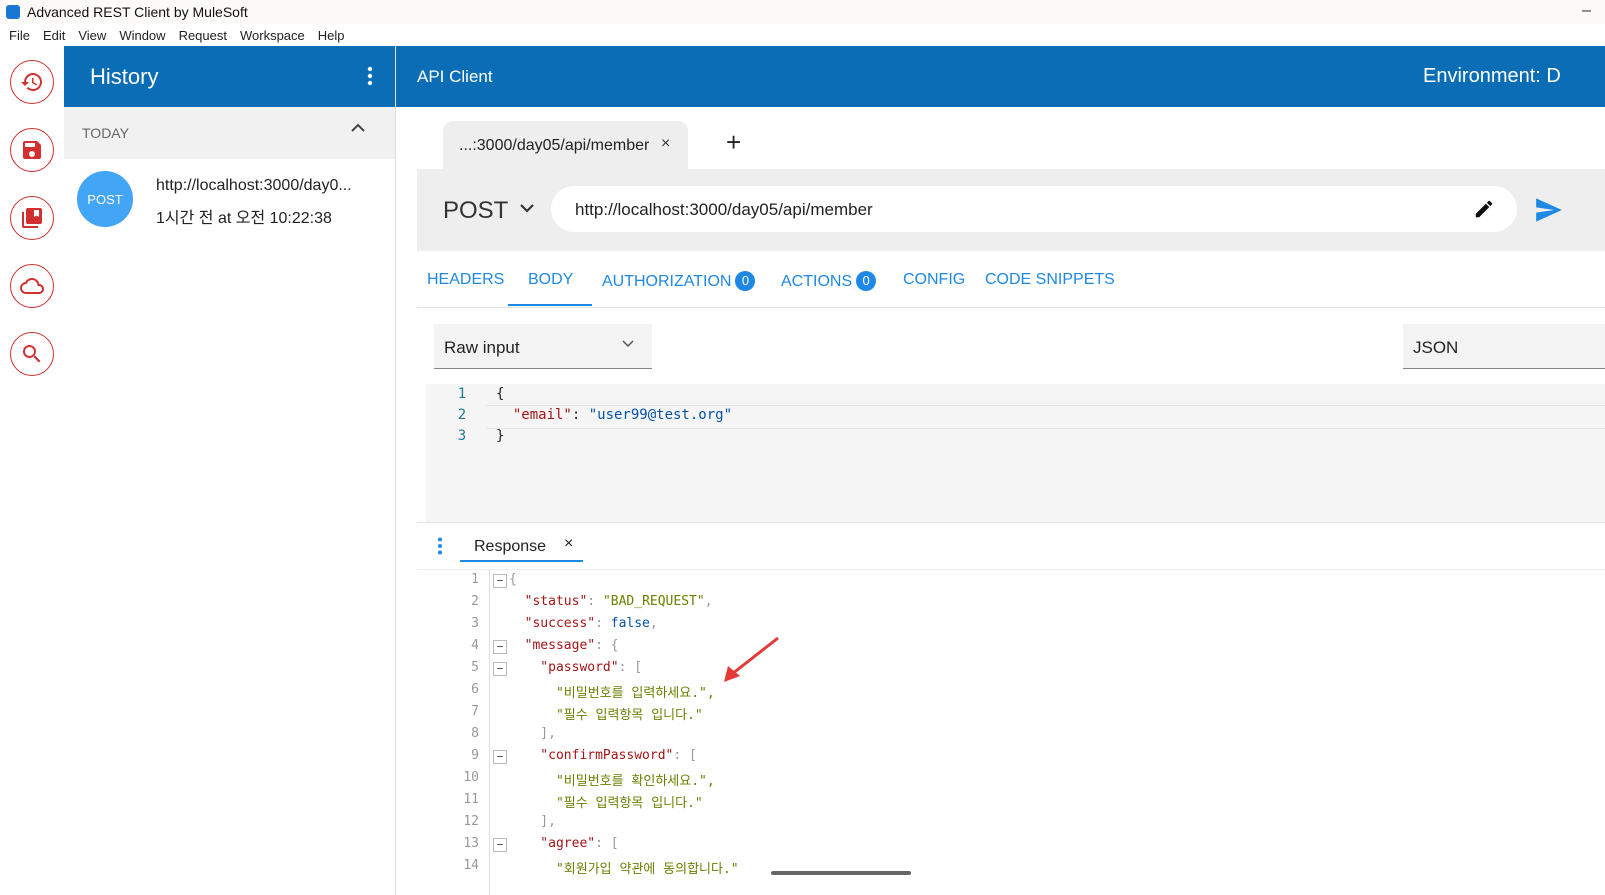 Image resolution: width=1605 pixels, height=895 pixels. What do you see at coordinates (272, 35) in the screenshot?
I see `menu-workspace: Workspace` at bounding box center [272, 35].